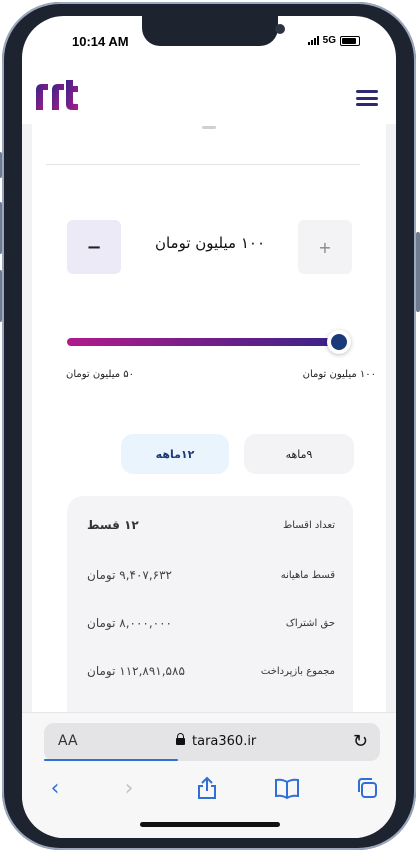 Image resolution: width=420 pixels, height=854 pixels. Describe the element at coordinates (308, 525) in the screenshot. I see `summary-label: تعداد اقساط` at that location.